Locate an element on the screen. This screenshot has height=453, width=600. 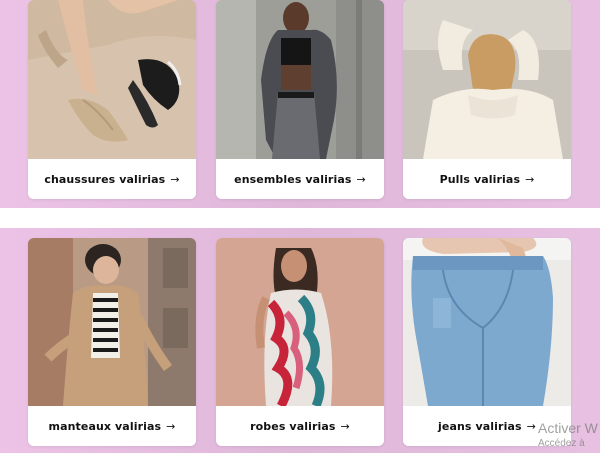
category-text: ensembles valirias is located at coordinates (293, 179).